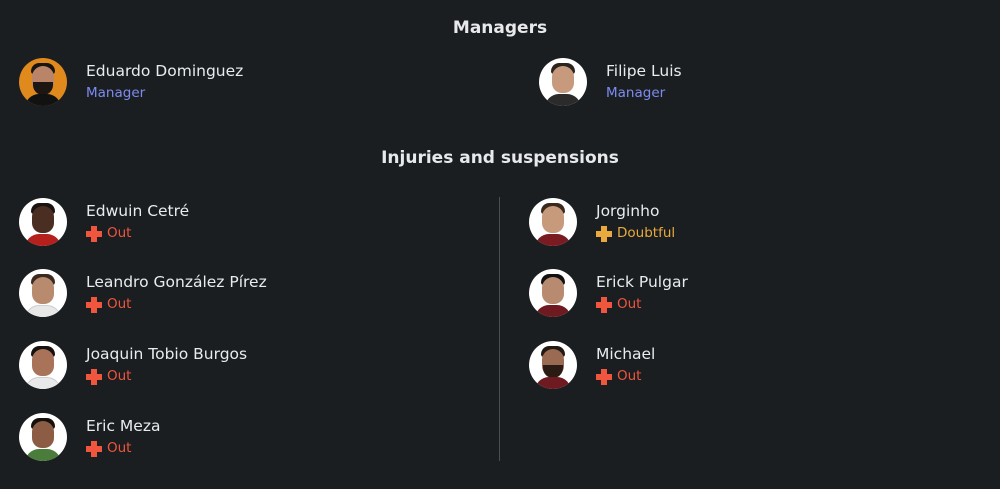 Image resolution: width=1000 pixels, height=489 pixels. I want to click on status-label: Doubtful, so click(646, 233).